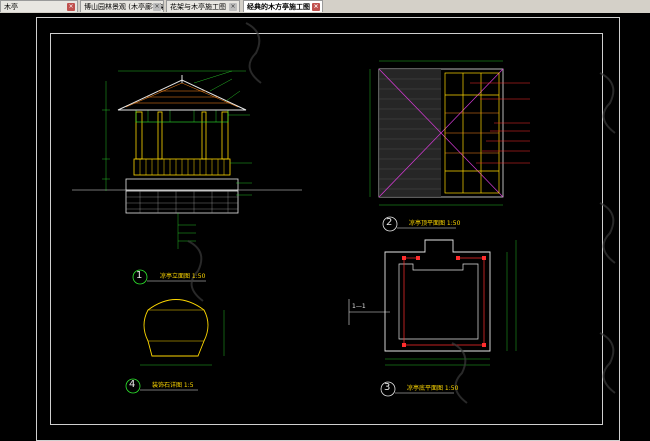  Describe the element at coordinates (389, 222) in the screenshot. I see `view-2-number: 2` at that location.